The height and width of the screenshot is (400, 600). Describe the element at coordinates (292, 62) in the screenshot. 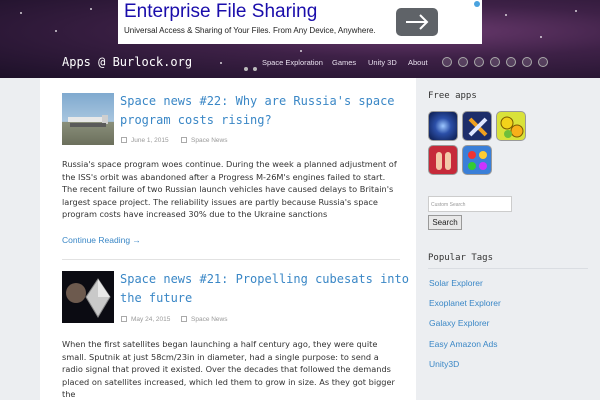

I see `nav-space-exploration: Space Exploration` at that location.